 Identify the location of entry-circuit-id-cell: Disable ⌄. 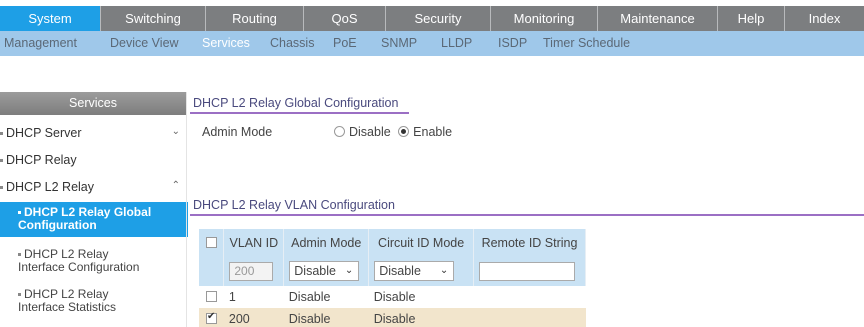
(421, 271).